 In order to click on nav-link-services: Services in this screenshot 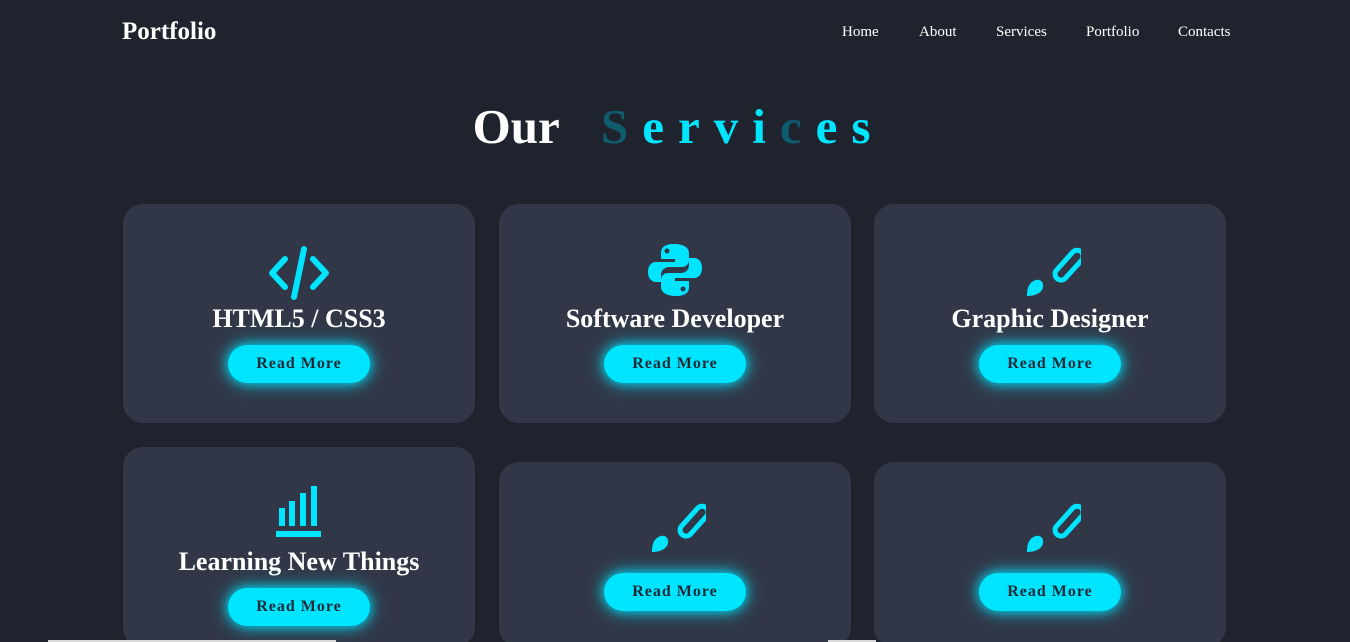, I will do `click(1021, 32)`.